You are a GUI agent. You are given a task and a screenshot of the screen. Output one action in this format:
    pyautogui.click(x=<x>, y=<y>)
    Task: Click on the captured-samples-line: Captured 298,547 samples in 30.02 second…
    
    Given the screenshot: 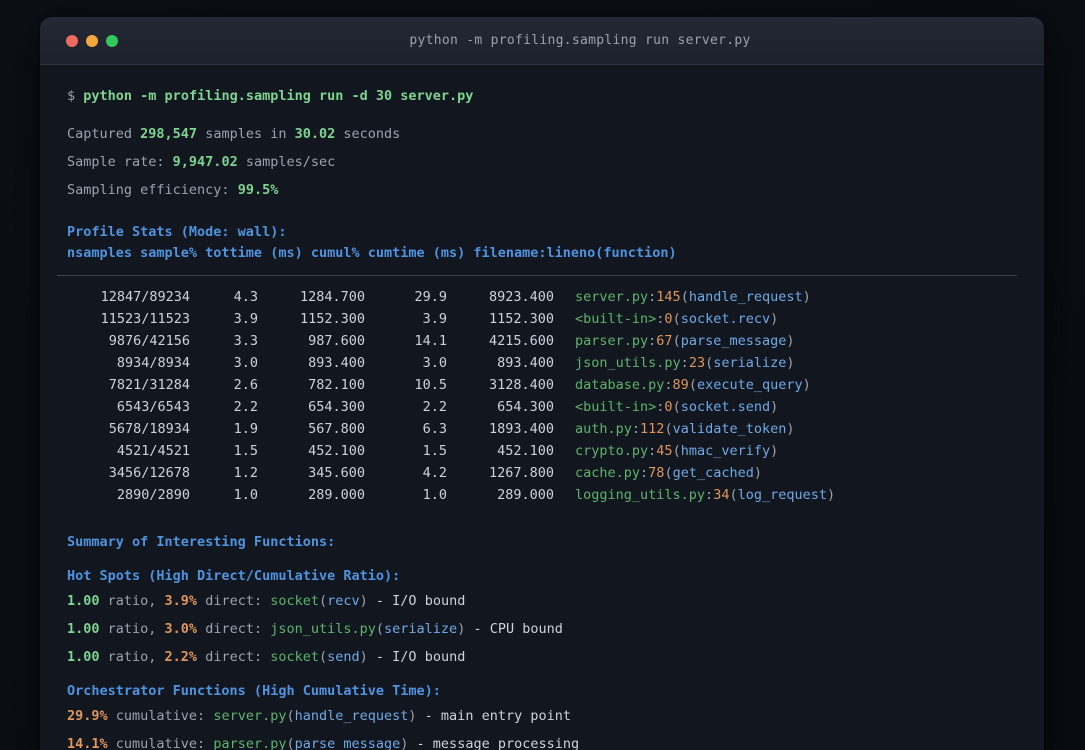 What is the action you would take?
    pyautogui.click(x=234, y=134)
    